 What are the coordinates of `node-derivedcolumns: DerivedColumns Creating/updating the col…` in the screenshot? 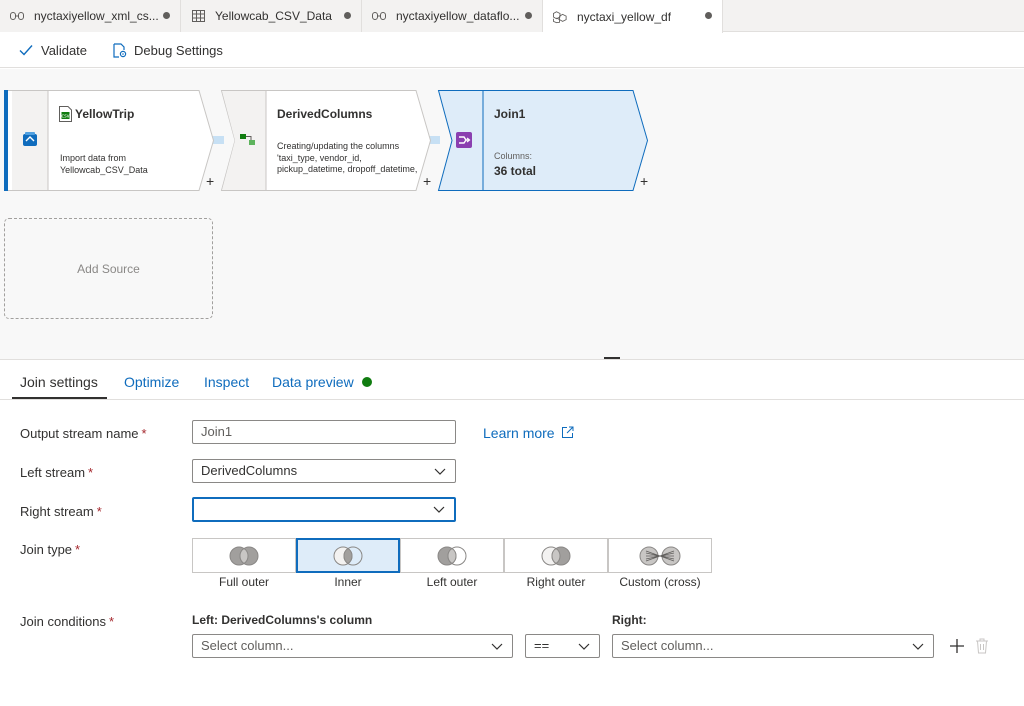 It's located at (325, 140).